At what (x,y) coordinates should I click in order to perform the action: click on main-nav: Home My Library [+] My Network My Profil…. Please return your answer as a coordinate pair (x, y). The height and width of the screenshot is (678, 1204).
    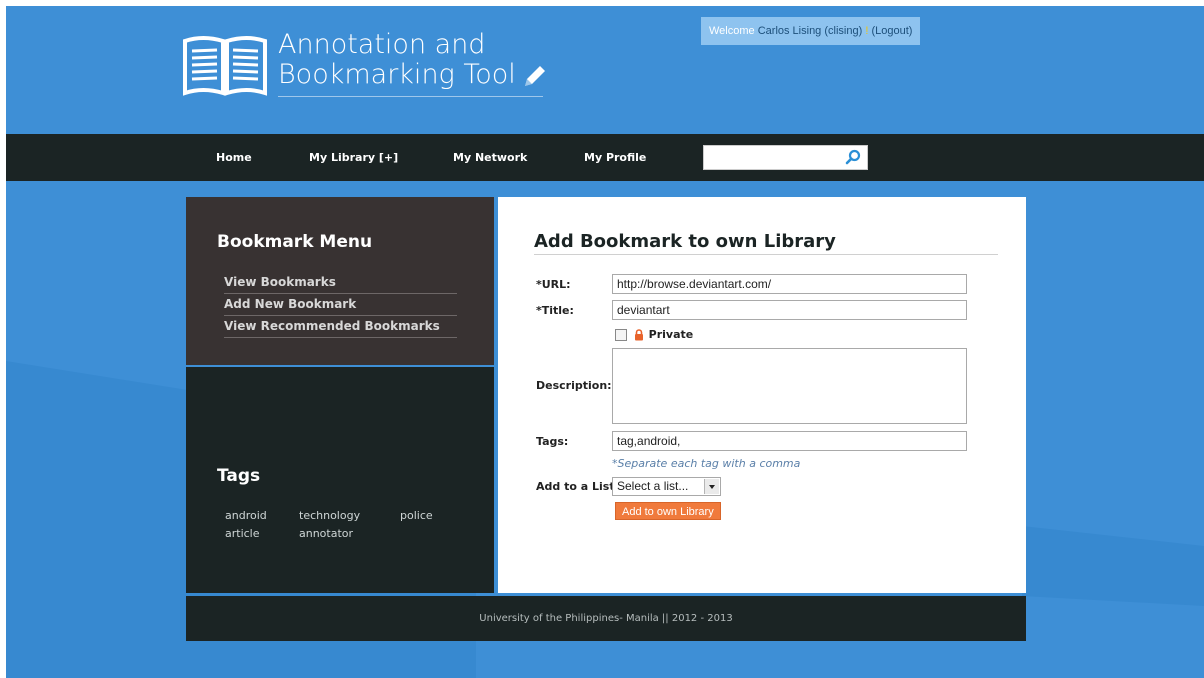
    Looking at the image, I should click on (605, 157).